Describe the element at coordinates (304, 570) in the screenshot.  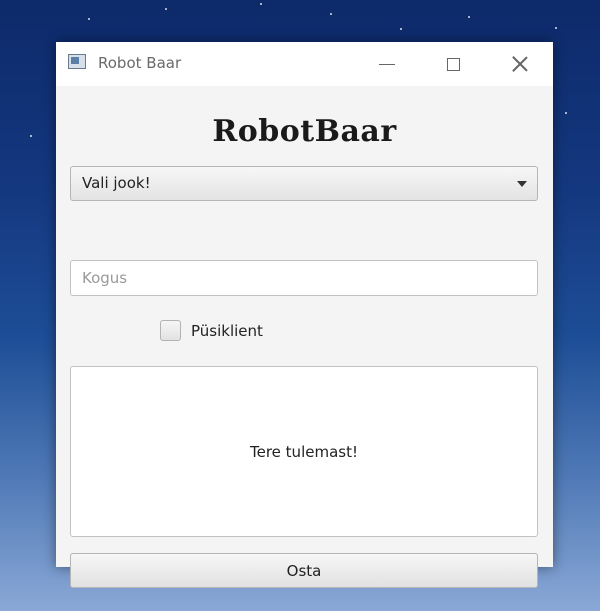
I see `buy-button: Osta` at that location.